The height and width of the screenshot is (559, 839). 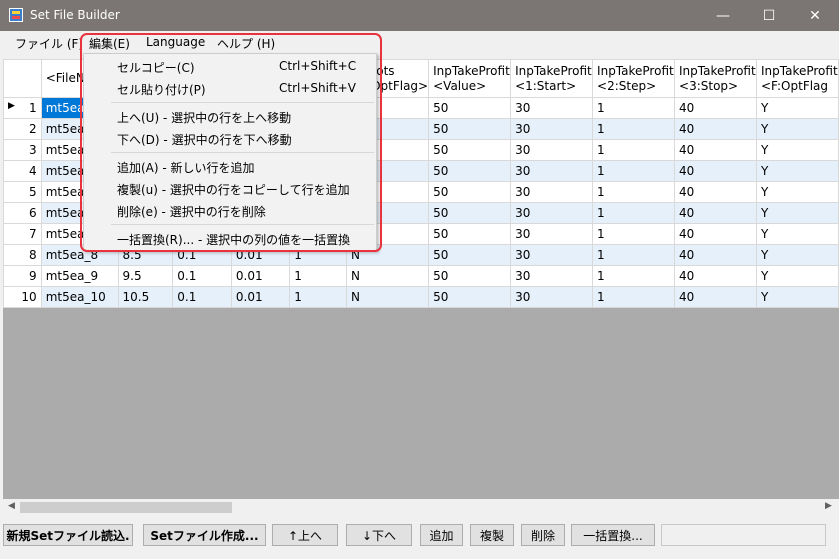 What do you see at coordinates (552, 78) in the screenshot?
I see `column-header: InpTakeProfit <1:Start>` at bounding box center [552, 78].